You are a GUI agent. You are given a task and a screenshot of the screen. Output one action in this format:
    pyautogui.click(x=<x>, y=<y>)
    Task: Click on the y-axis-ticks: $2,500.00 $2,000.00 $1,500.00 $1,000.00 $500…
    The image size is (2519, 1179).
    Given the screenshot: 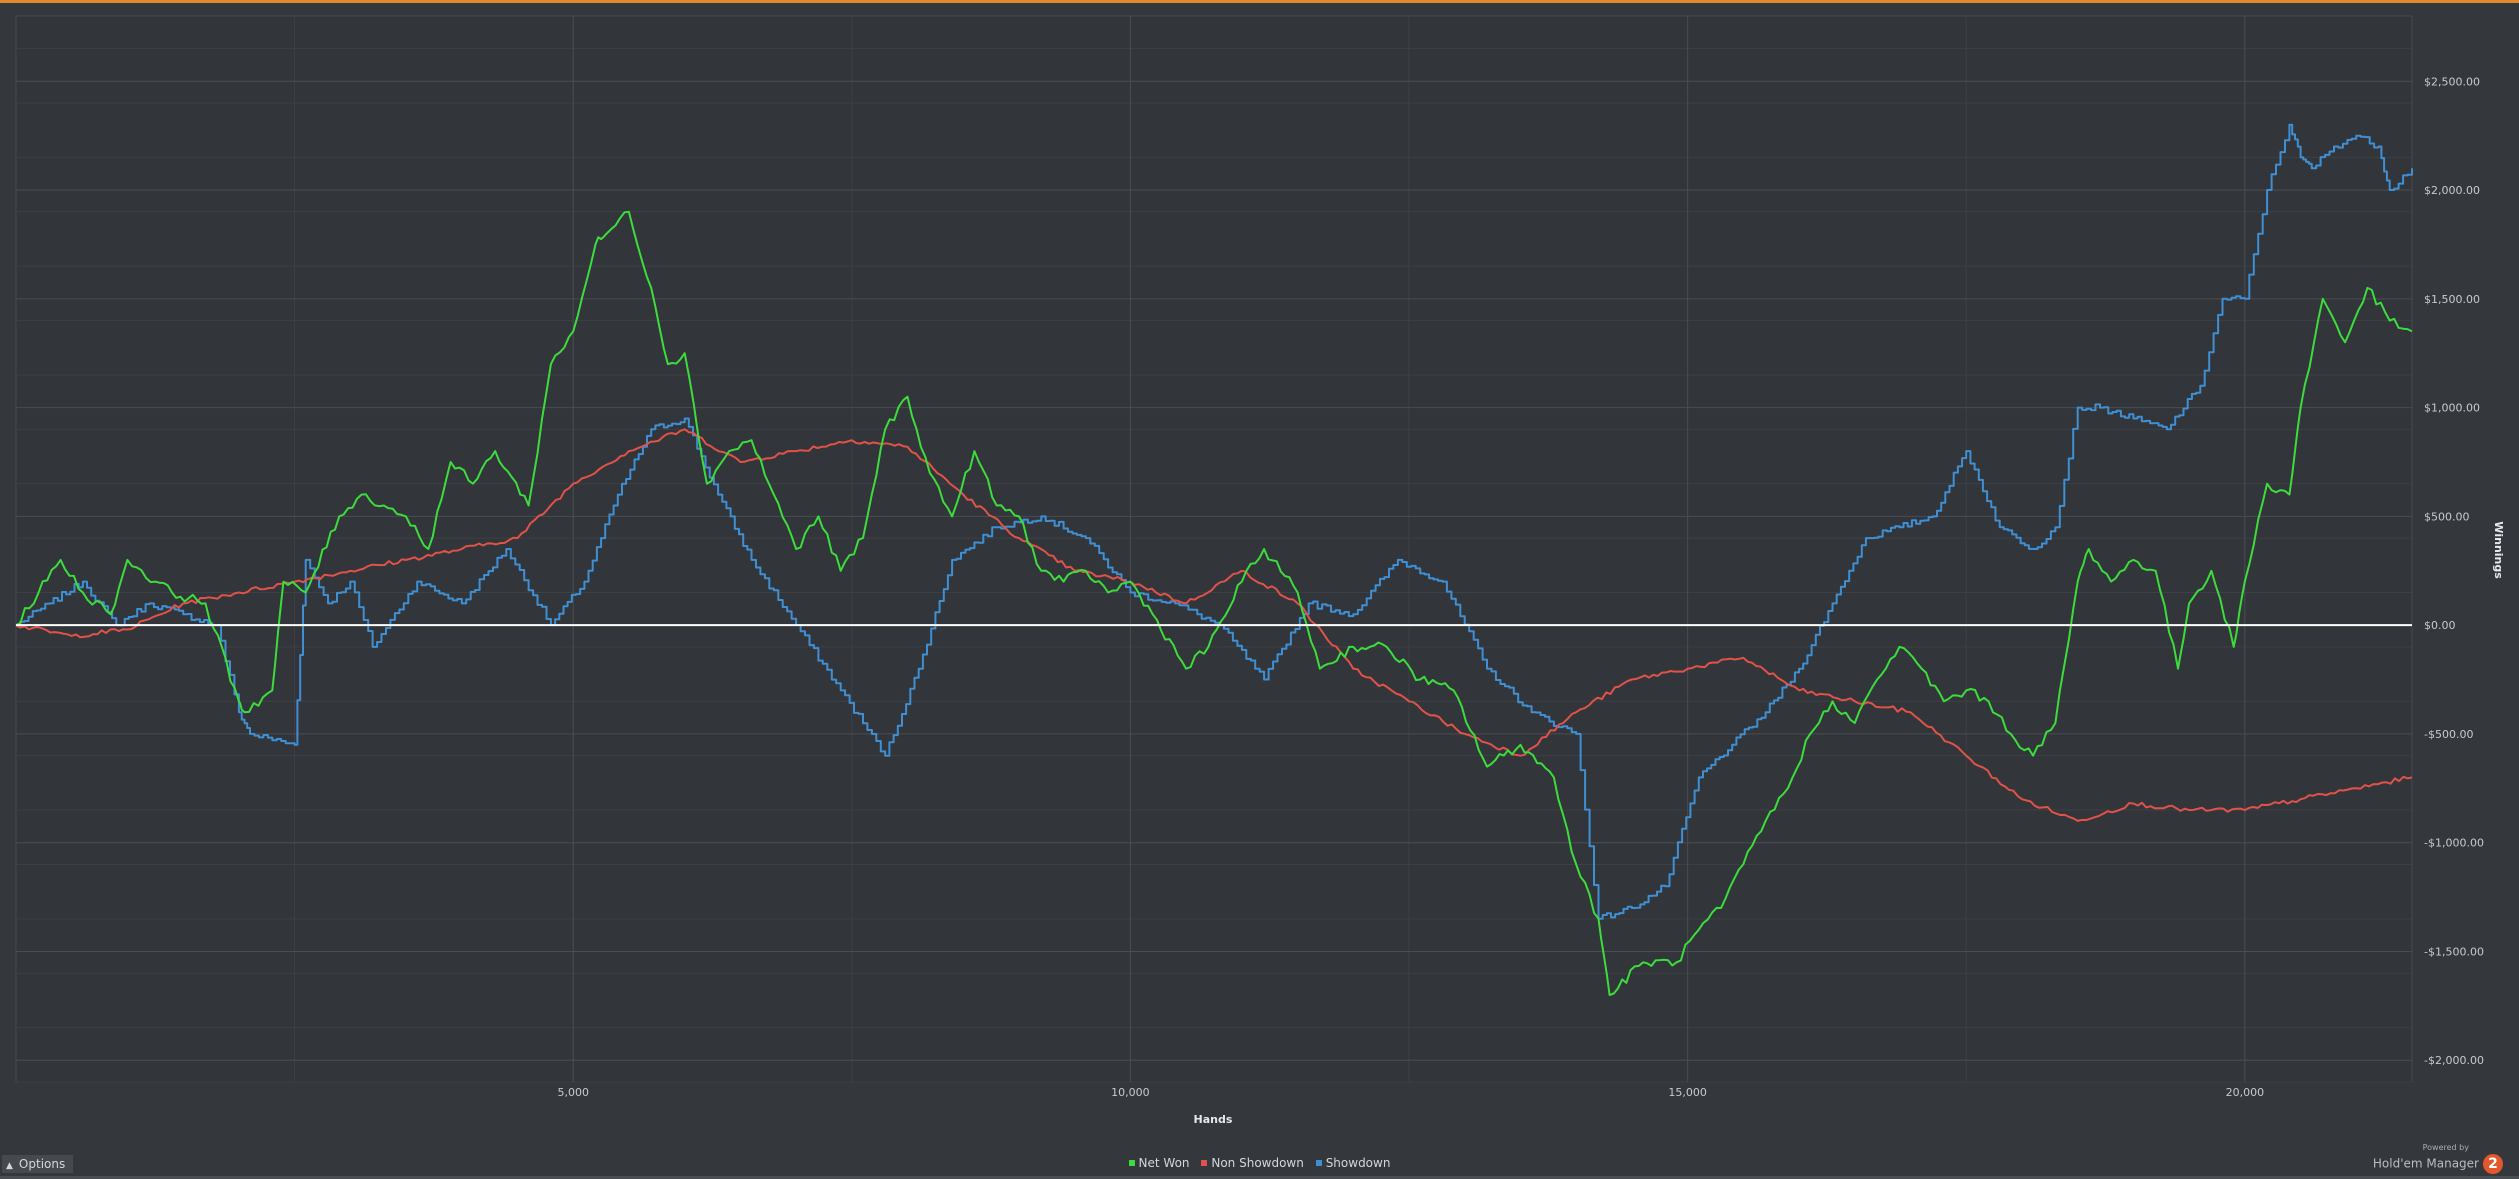 What is the action you would take?
    pyautogui.click(x=2454, y=571)
    